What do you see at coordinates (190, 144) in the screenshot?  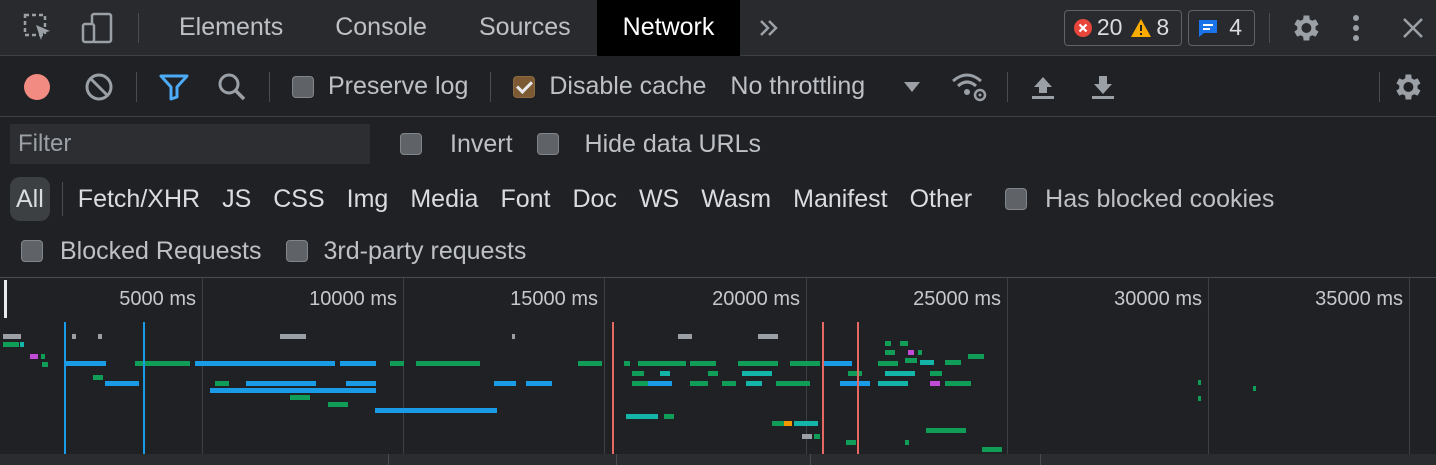 I see `filter-input` at bounding box center [190, 144].